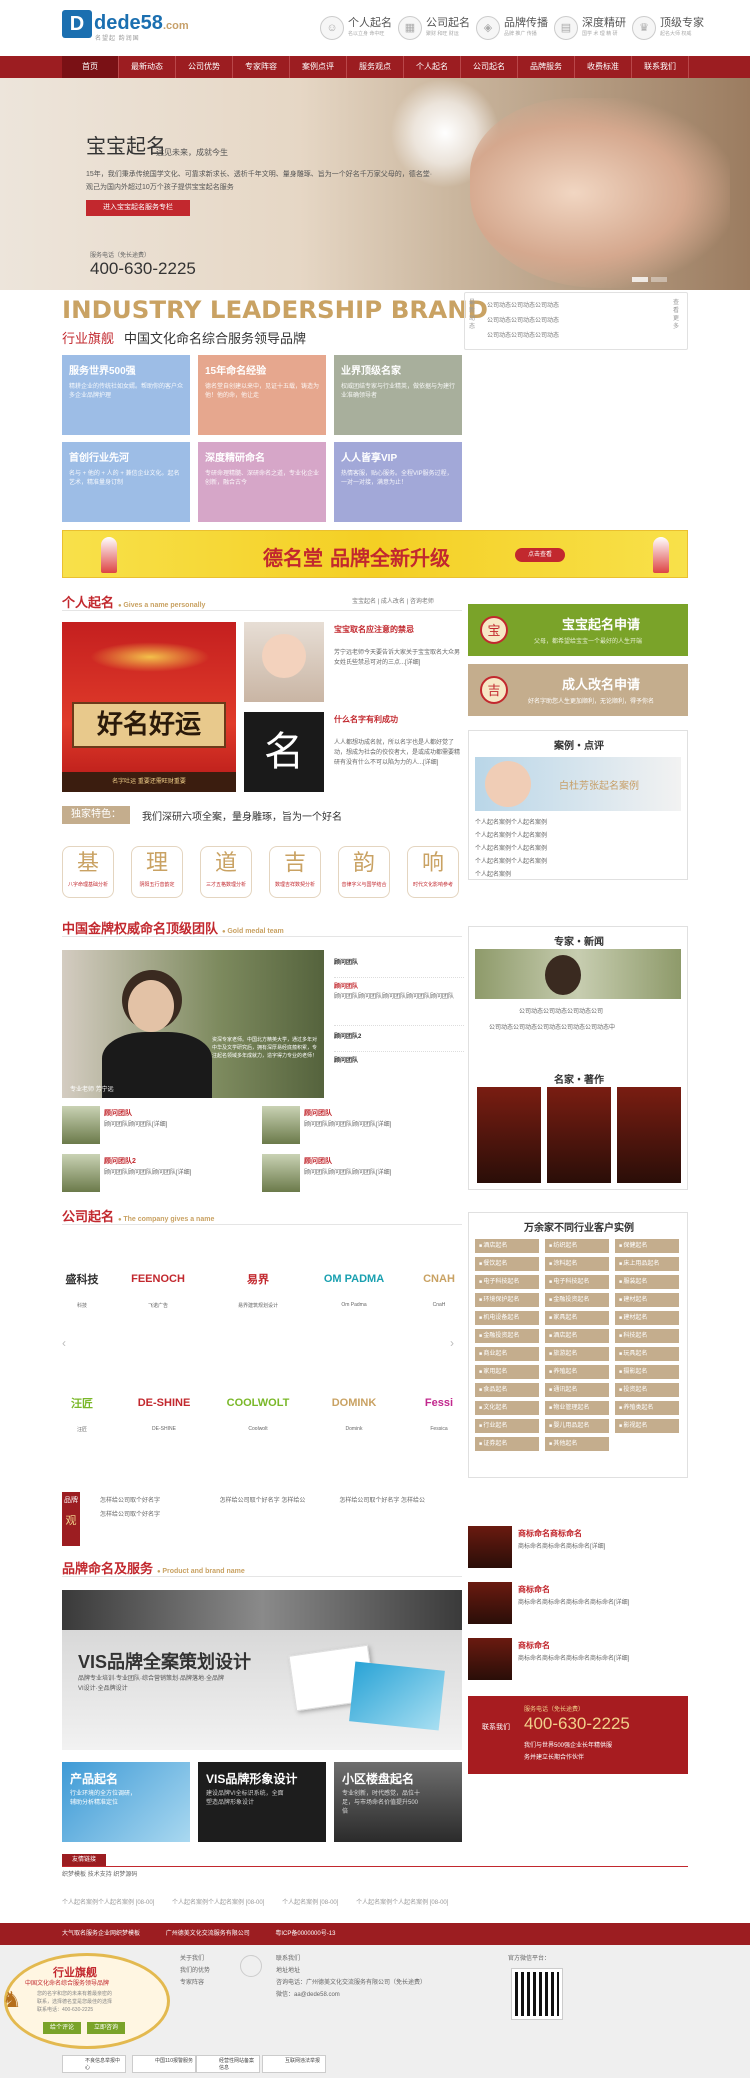  I want to click on nav-advantages: 公司优势, so click(204, 67).